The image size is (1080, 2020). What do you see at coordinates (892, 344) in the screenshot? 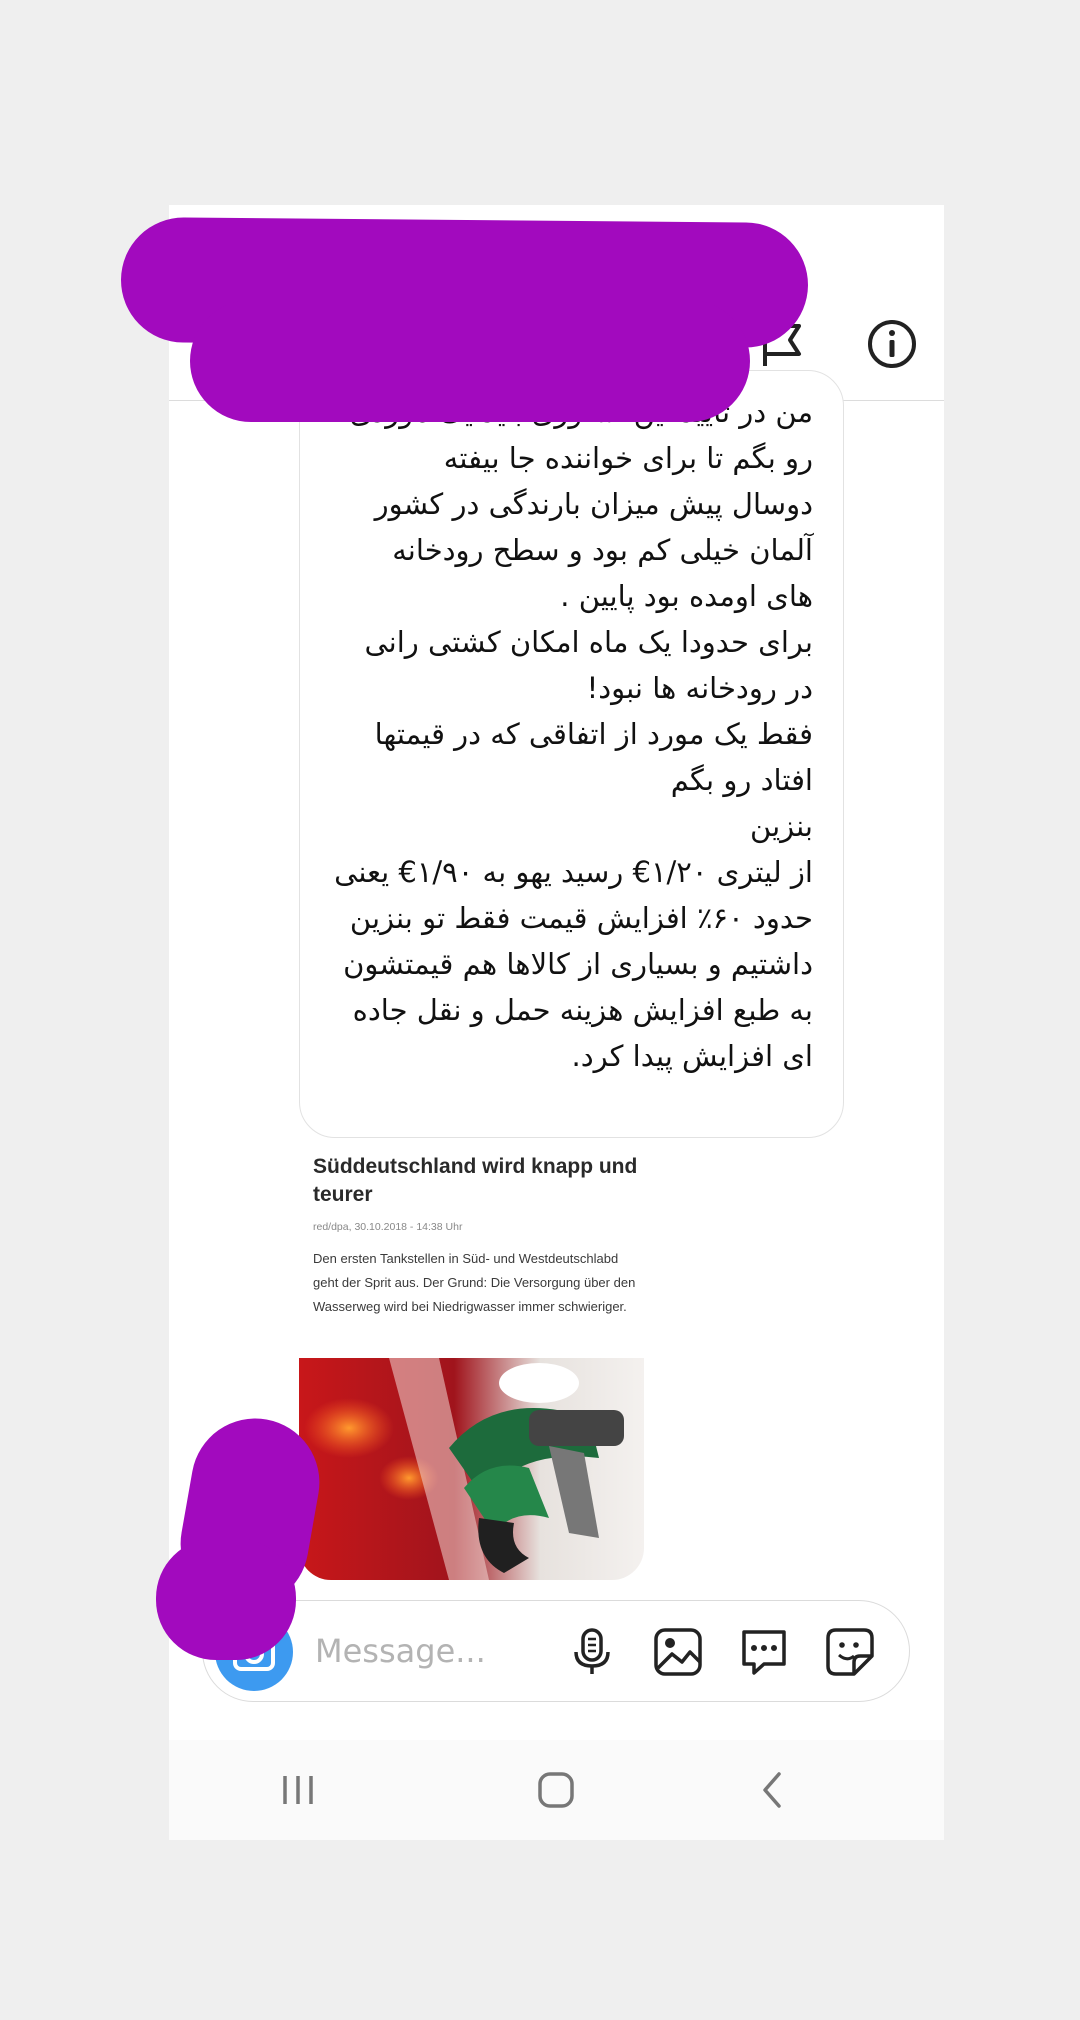
I see `info-icon` at bounding box center [892, 344].